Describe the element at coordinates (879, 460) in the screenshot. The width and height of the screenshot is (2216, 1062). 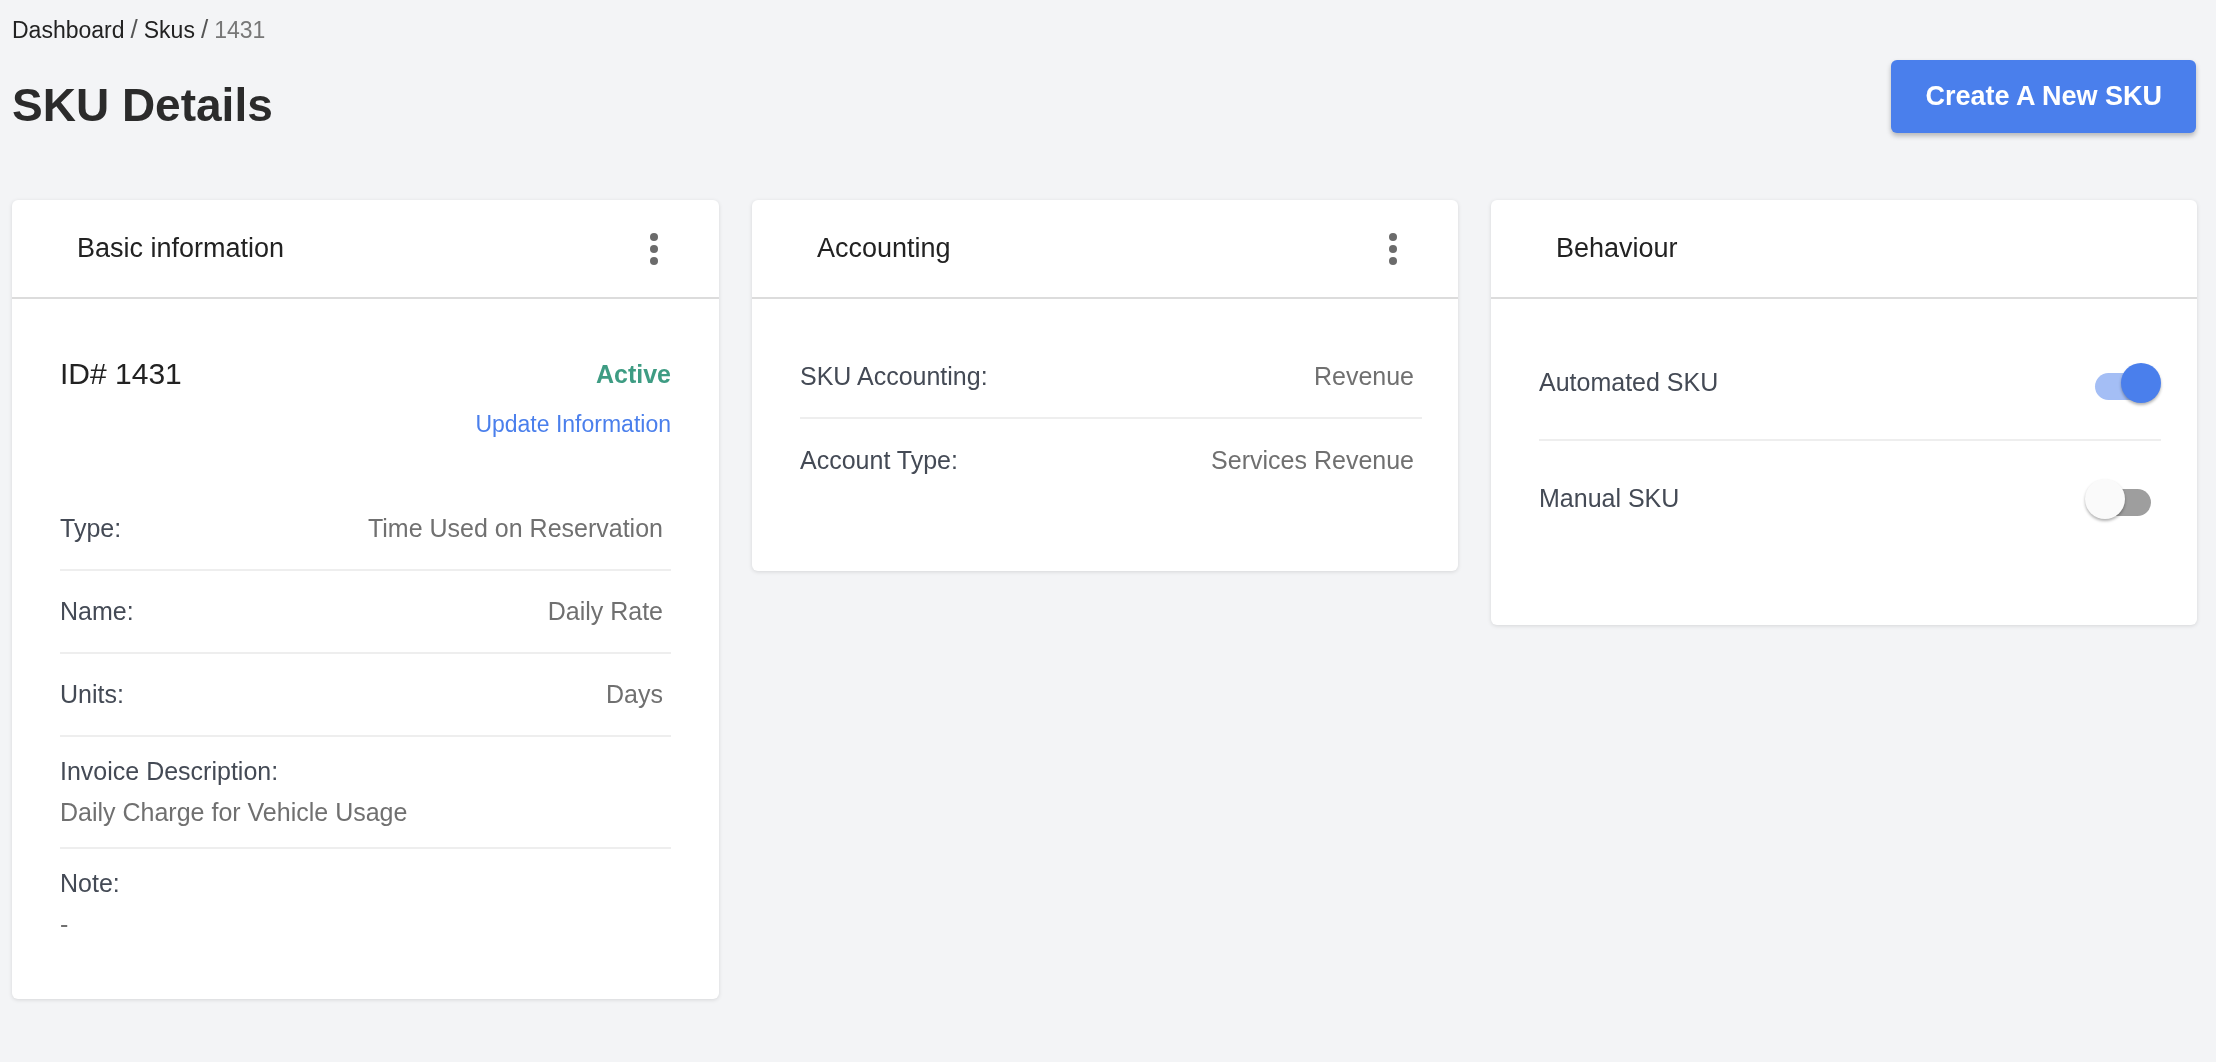
I see `field-label: Account Type:` at that location.